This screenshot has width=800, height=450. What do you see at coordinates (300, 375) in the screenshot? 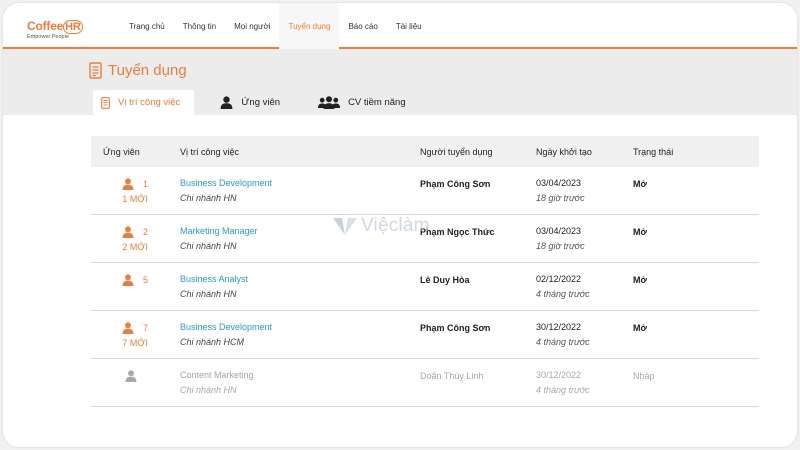
I see `job-title-link: Content Marketing` at bounding box center [300, 375].